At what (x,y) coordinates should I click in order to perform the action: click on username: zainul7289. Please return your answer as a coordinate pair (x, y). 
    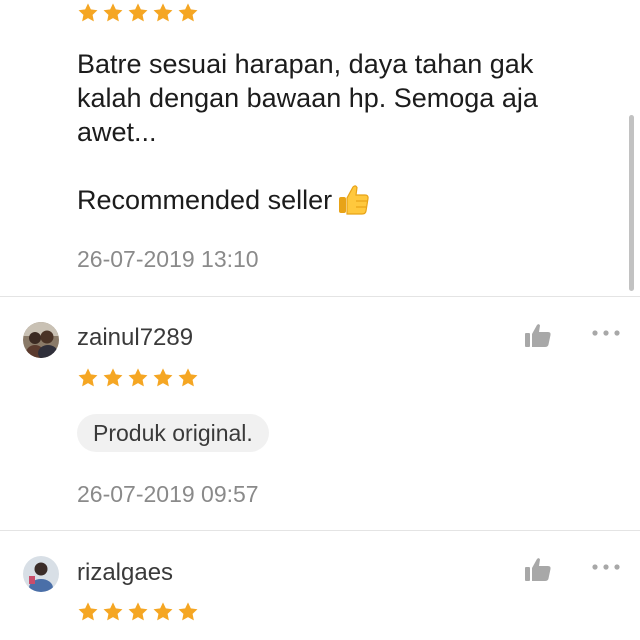
    Looking at the image, I should click on (135, 338).